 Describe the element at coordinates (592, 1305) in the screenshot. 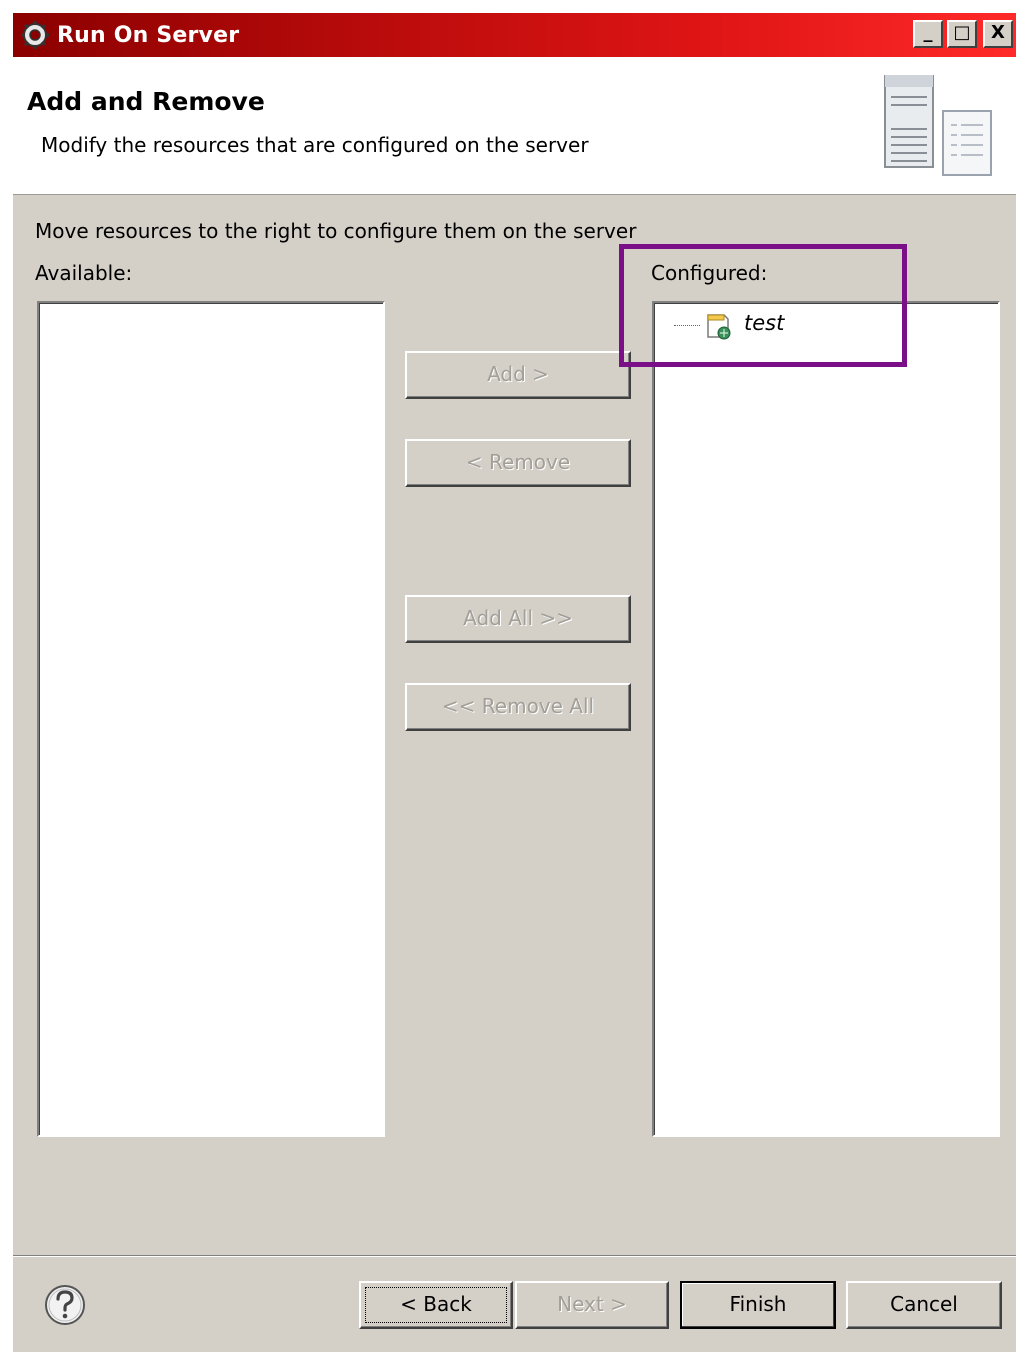

I see `next-button: Next >` at that location.